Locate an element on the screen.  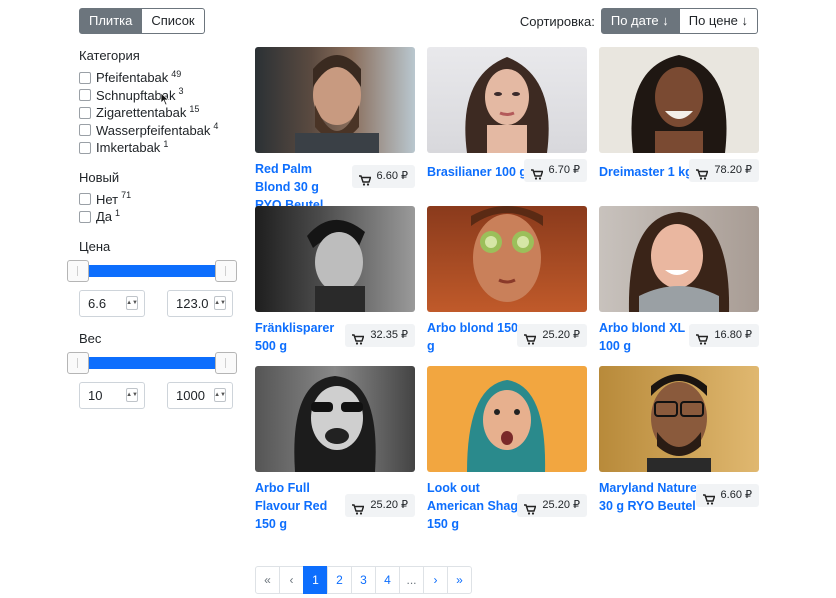
price-max-input: 123.0 ▲▼ is located at coordinates (200, 303).